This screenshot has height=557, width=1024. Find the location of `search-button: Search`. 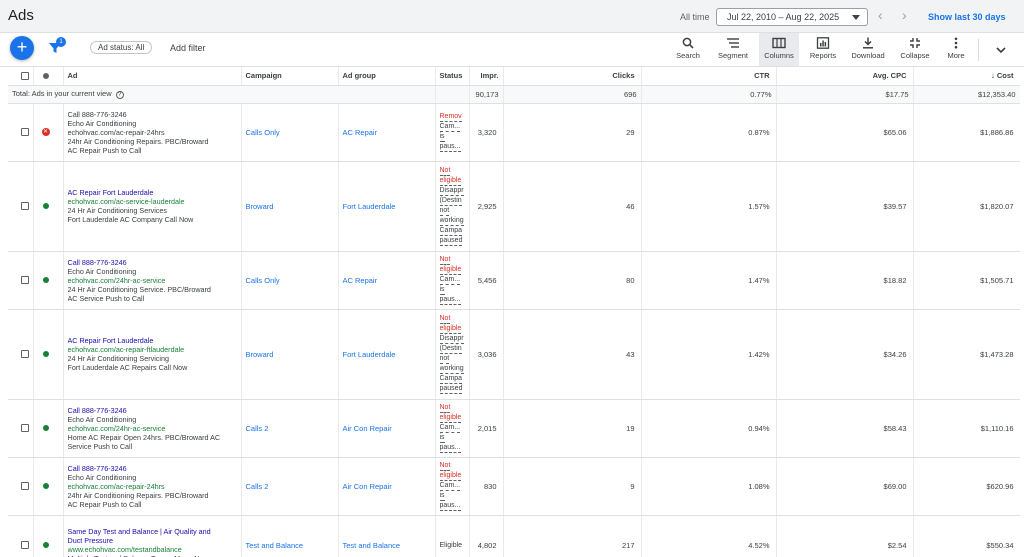

search-button: Search is located at coordinates (688, 49).